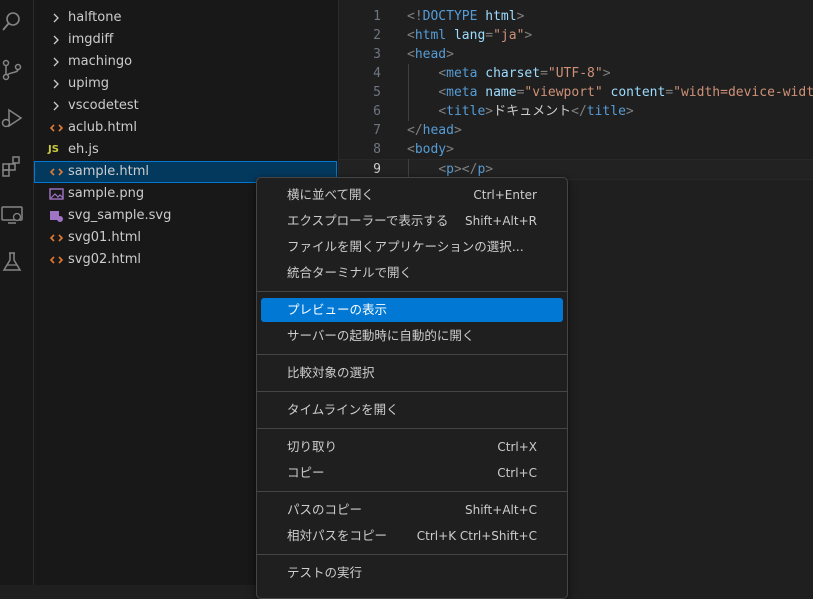 Image resolution: width=813 pixels, height=599 pixels. Describe the element at coordinates (343, 409) in the screenshot. I see `menu-item-label: タイムラインを開く` at that location.